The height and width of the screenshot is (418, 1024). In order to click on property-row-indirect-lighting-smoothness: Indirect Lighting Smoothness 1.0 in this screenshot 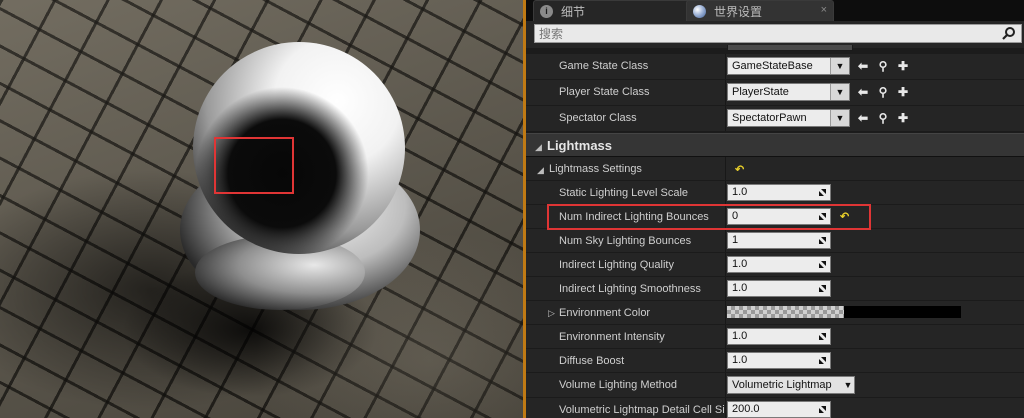, I will do `click(775, 289)`.